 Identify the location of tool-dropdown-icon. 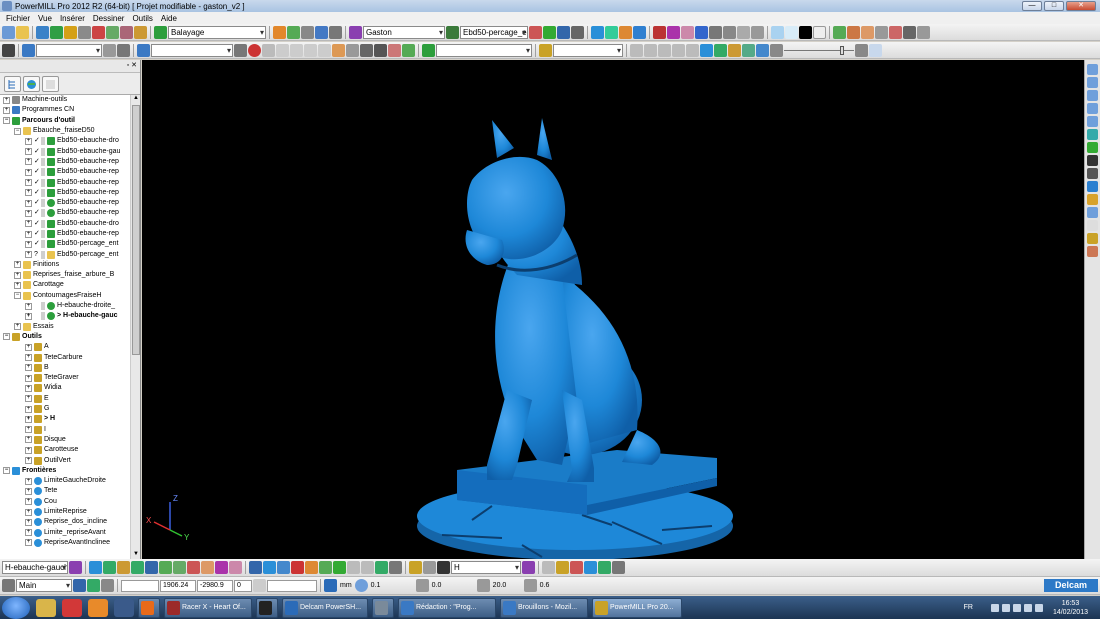
(429, 567).